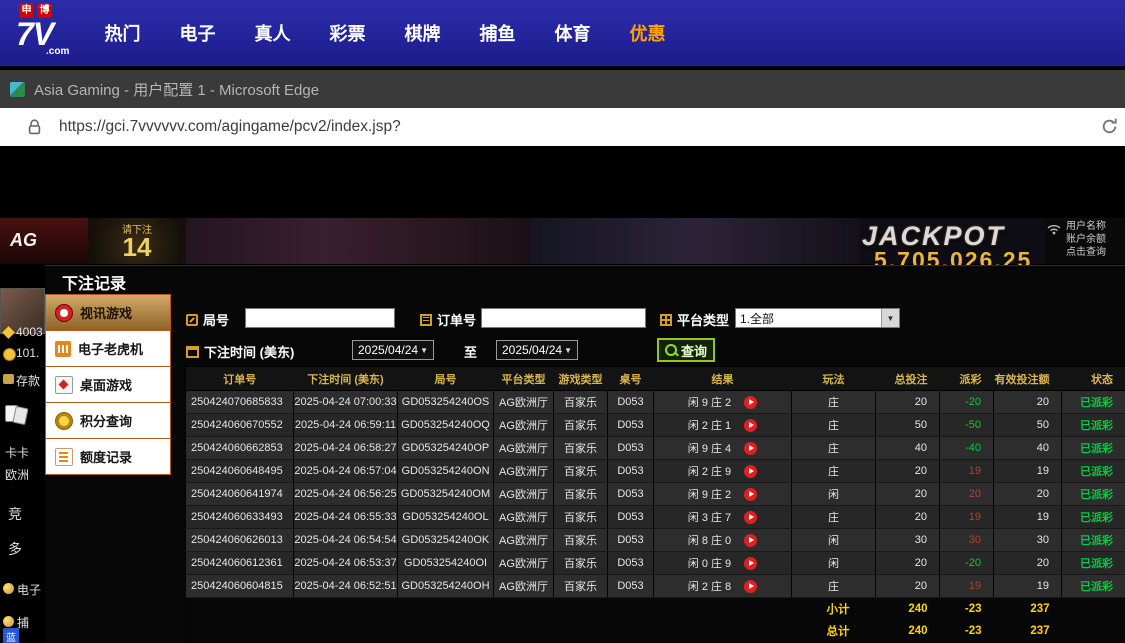 This screenshot has height=643, width=1125. I want to click on nav-item-3: 彩票, so click(347, 33).